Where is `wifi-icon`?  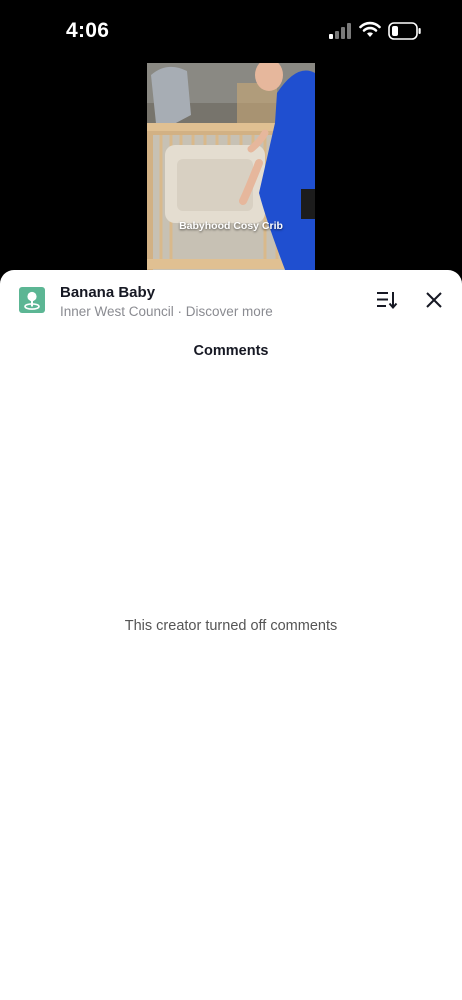
wifi-icon is located at coordinates (370, 29).